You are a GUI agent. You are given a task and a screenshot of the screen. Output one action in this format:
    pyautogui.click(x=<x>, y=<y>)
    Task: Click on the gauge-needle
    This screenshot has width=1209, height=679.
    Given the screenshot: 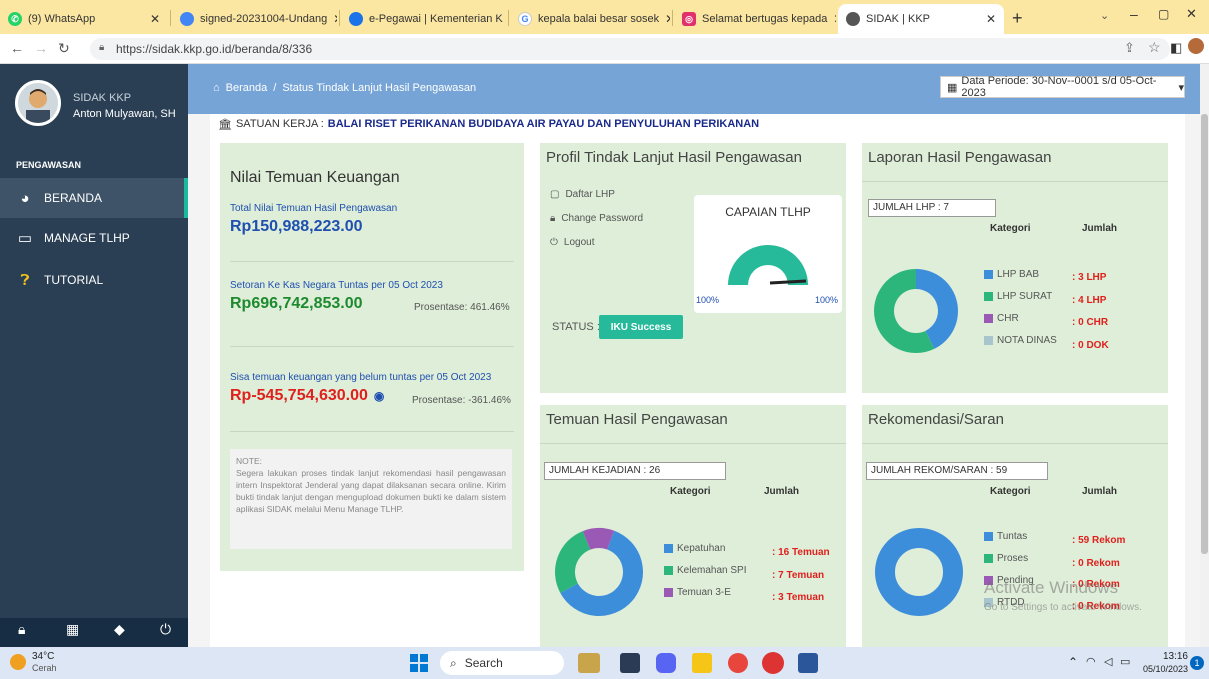 What is the action you would take?
    pyautogui.click(x=788, y=282)
    